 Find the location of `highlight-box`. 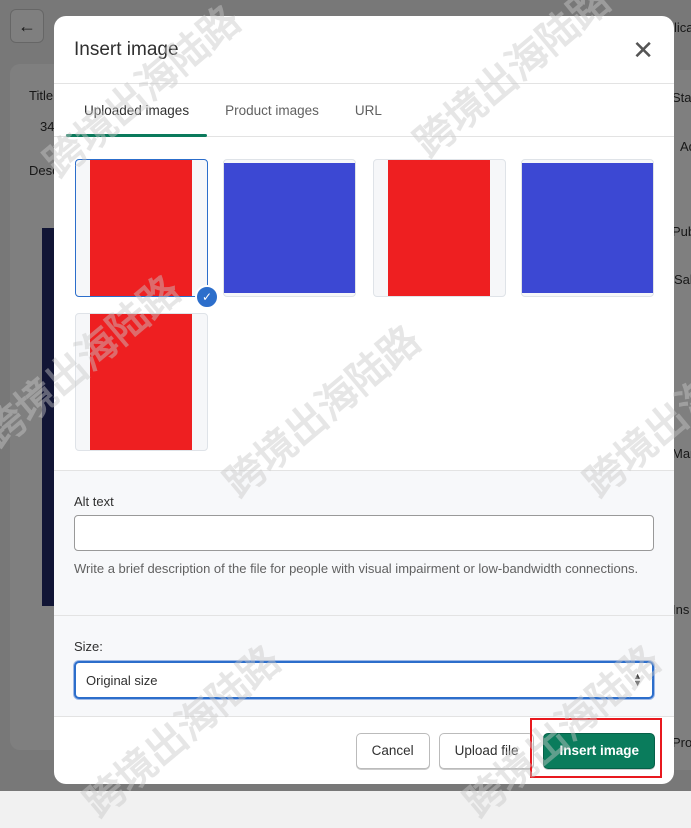

highlight-box is located at coordinates (596, 748).